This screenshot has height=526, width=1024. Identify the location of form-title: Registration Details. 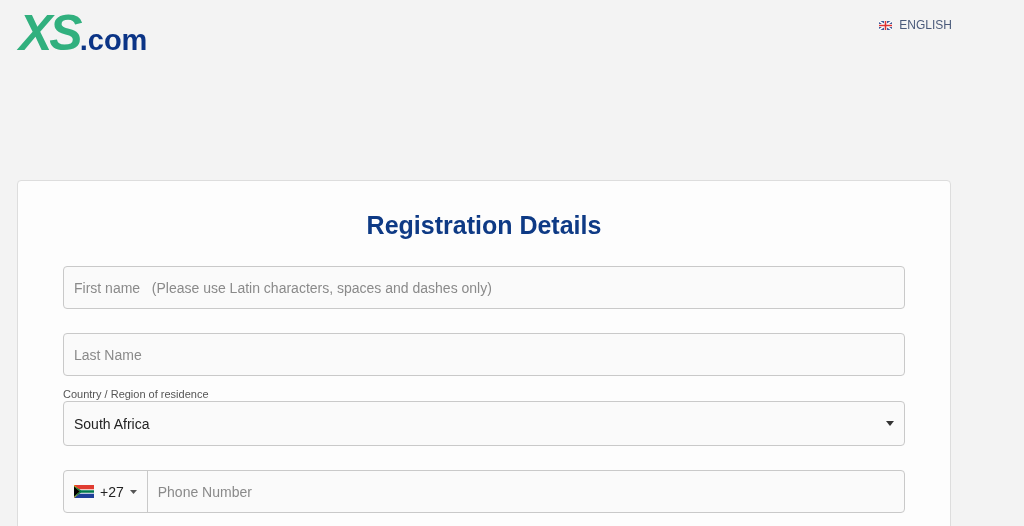
(484, 225).